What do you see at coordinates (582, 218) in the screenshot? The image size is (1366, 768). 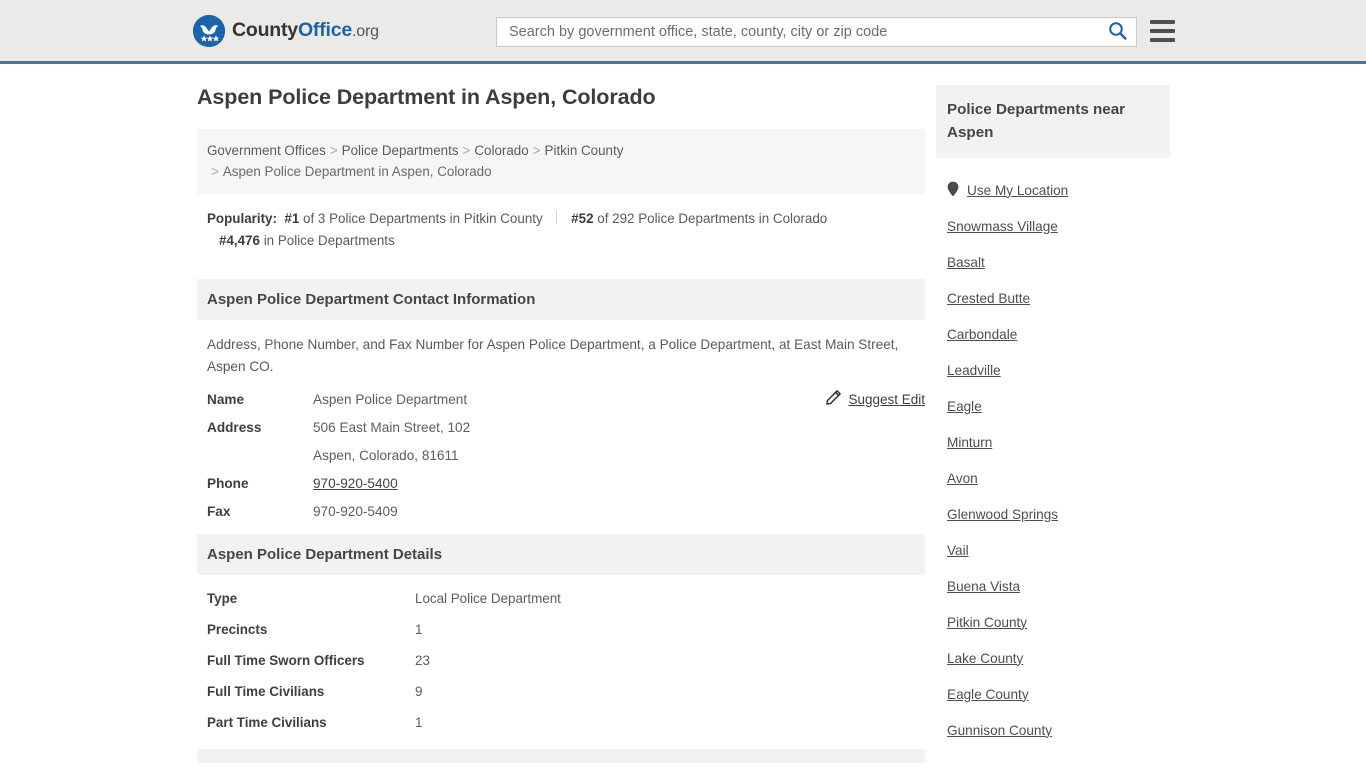 I see `popularity-rank-state: #52` at bounding box center [582, 218].